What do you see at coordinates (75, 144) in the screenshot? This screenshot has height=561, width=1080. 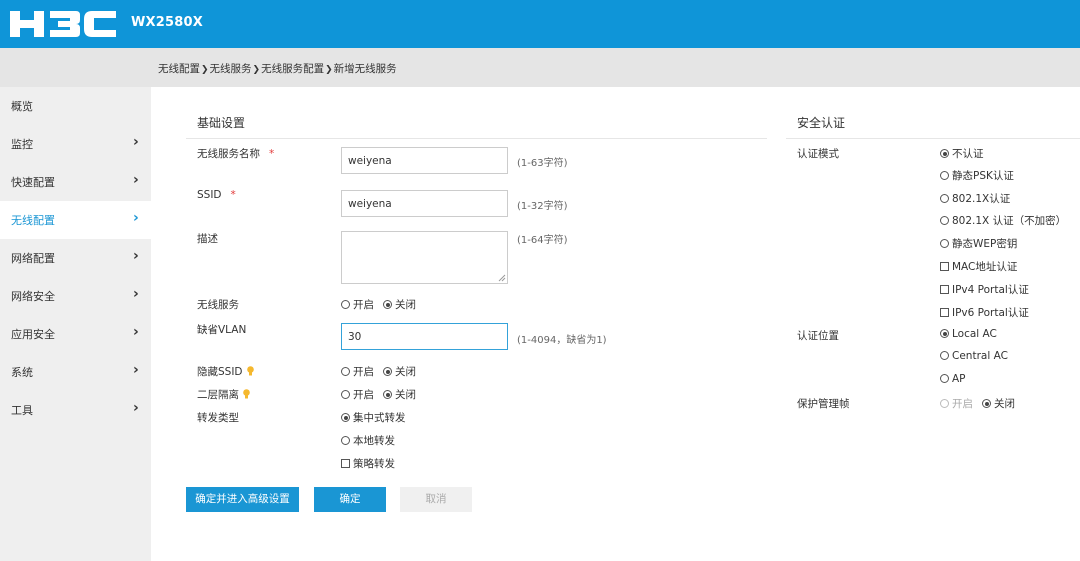 I see `sidebar-item-monitor: 监控 ›` at bounding box center [75, 144].